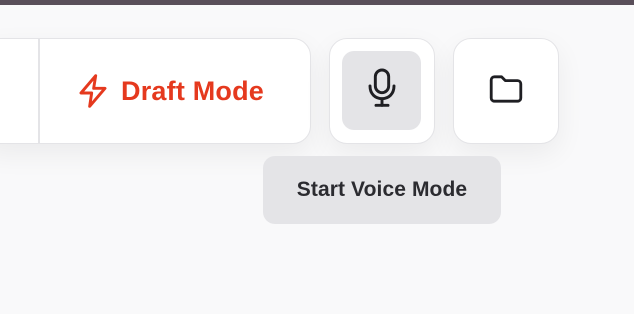 The width and height of the screenshot is (634, 314). Describe the element at coordinates (192, 90) in the screenshot. I see `draft-mode-label: Draft Mode` at that location.